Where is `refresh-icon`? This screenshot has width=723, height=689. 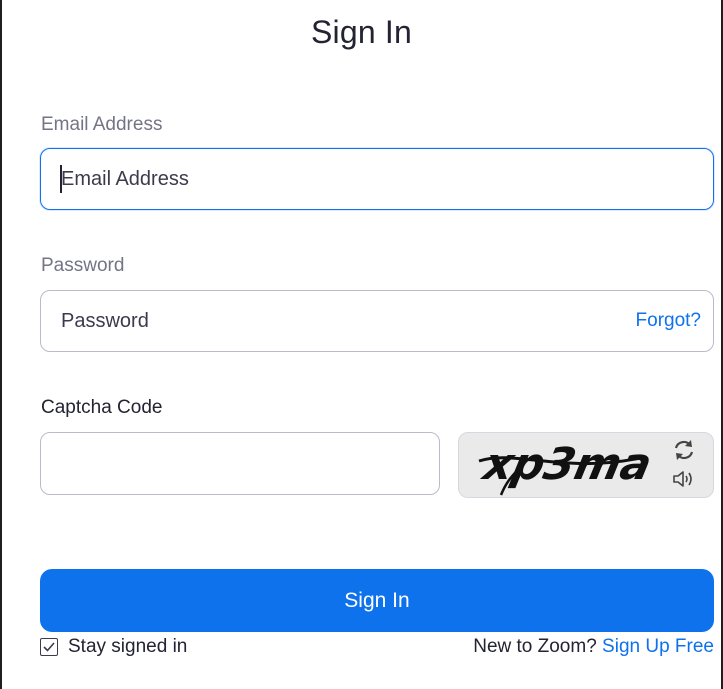 refresh-icon is located at coordinates (684, 450).